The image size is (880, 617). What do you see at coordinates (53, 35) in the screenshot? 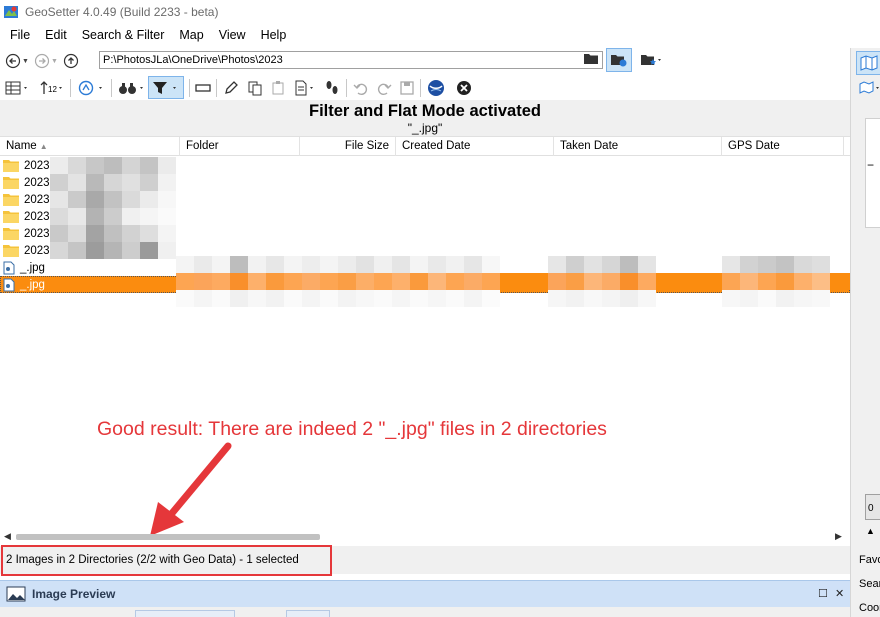
I see `menu-edit: Edit` at bounding box center [53, 35].